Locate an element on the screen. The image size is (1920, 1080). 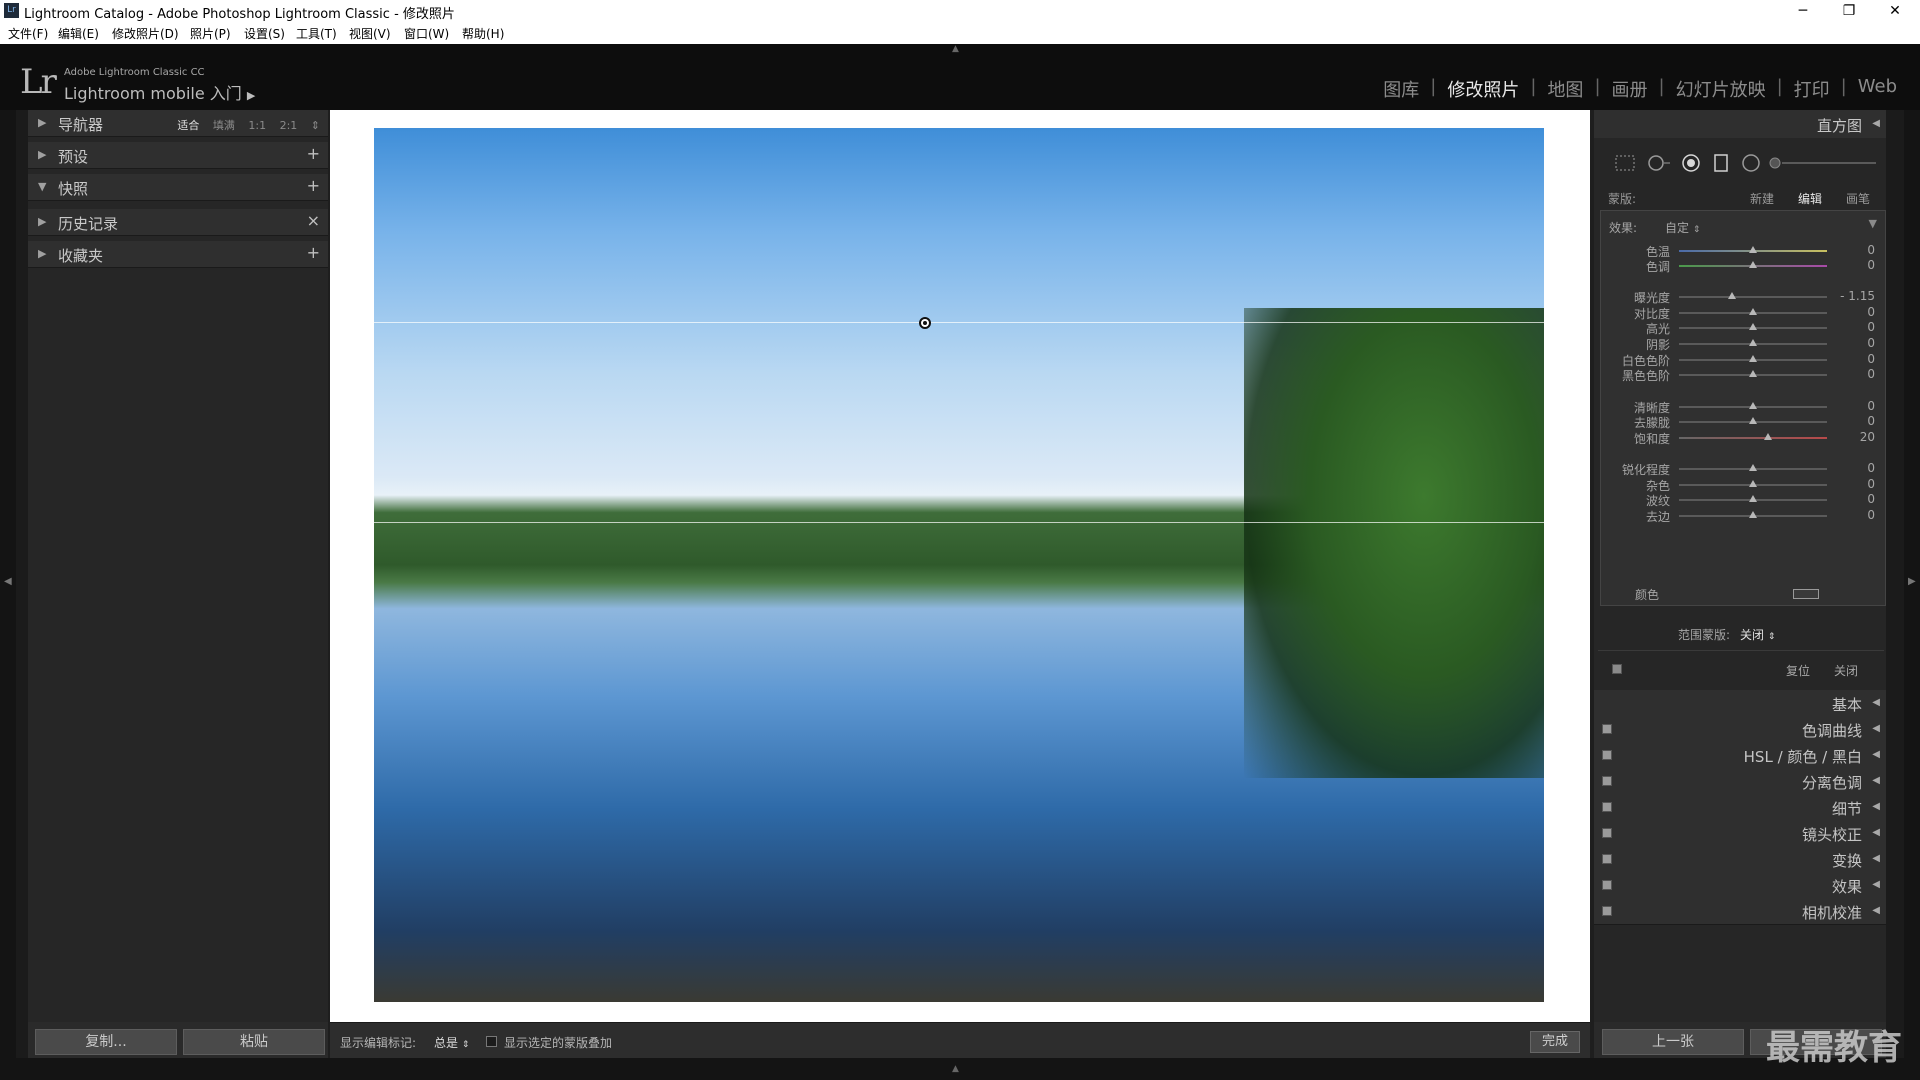
radial-filter-icon is located at coordinates (1751, 163).